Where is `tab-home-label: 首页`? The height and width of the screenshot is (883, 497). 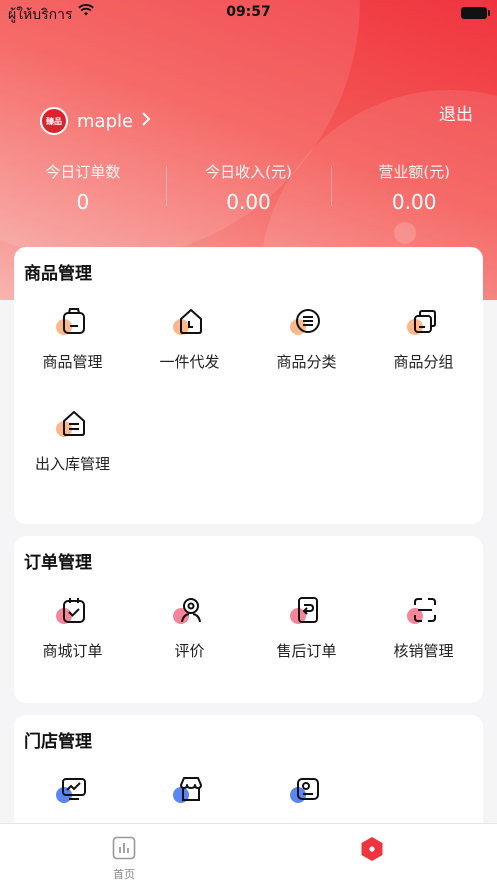 tab-home-label: 首页 is located at coordinates (124, 874).